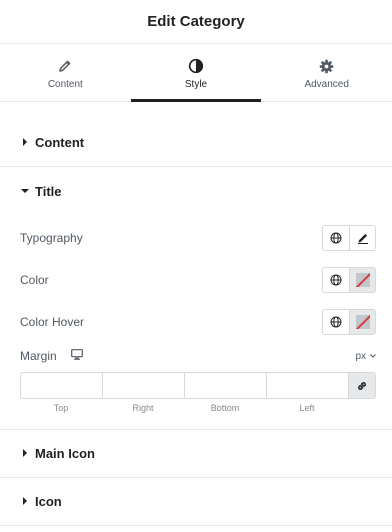 The width and height of the screenshot is (392, 532). Describe the element at coordinates (362, 385) in the screenshot. I see `link-icon` at that location.